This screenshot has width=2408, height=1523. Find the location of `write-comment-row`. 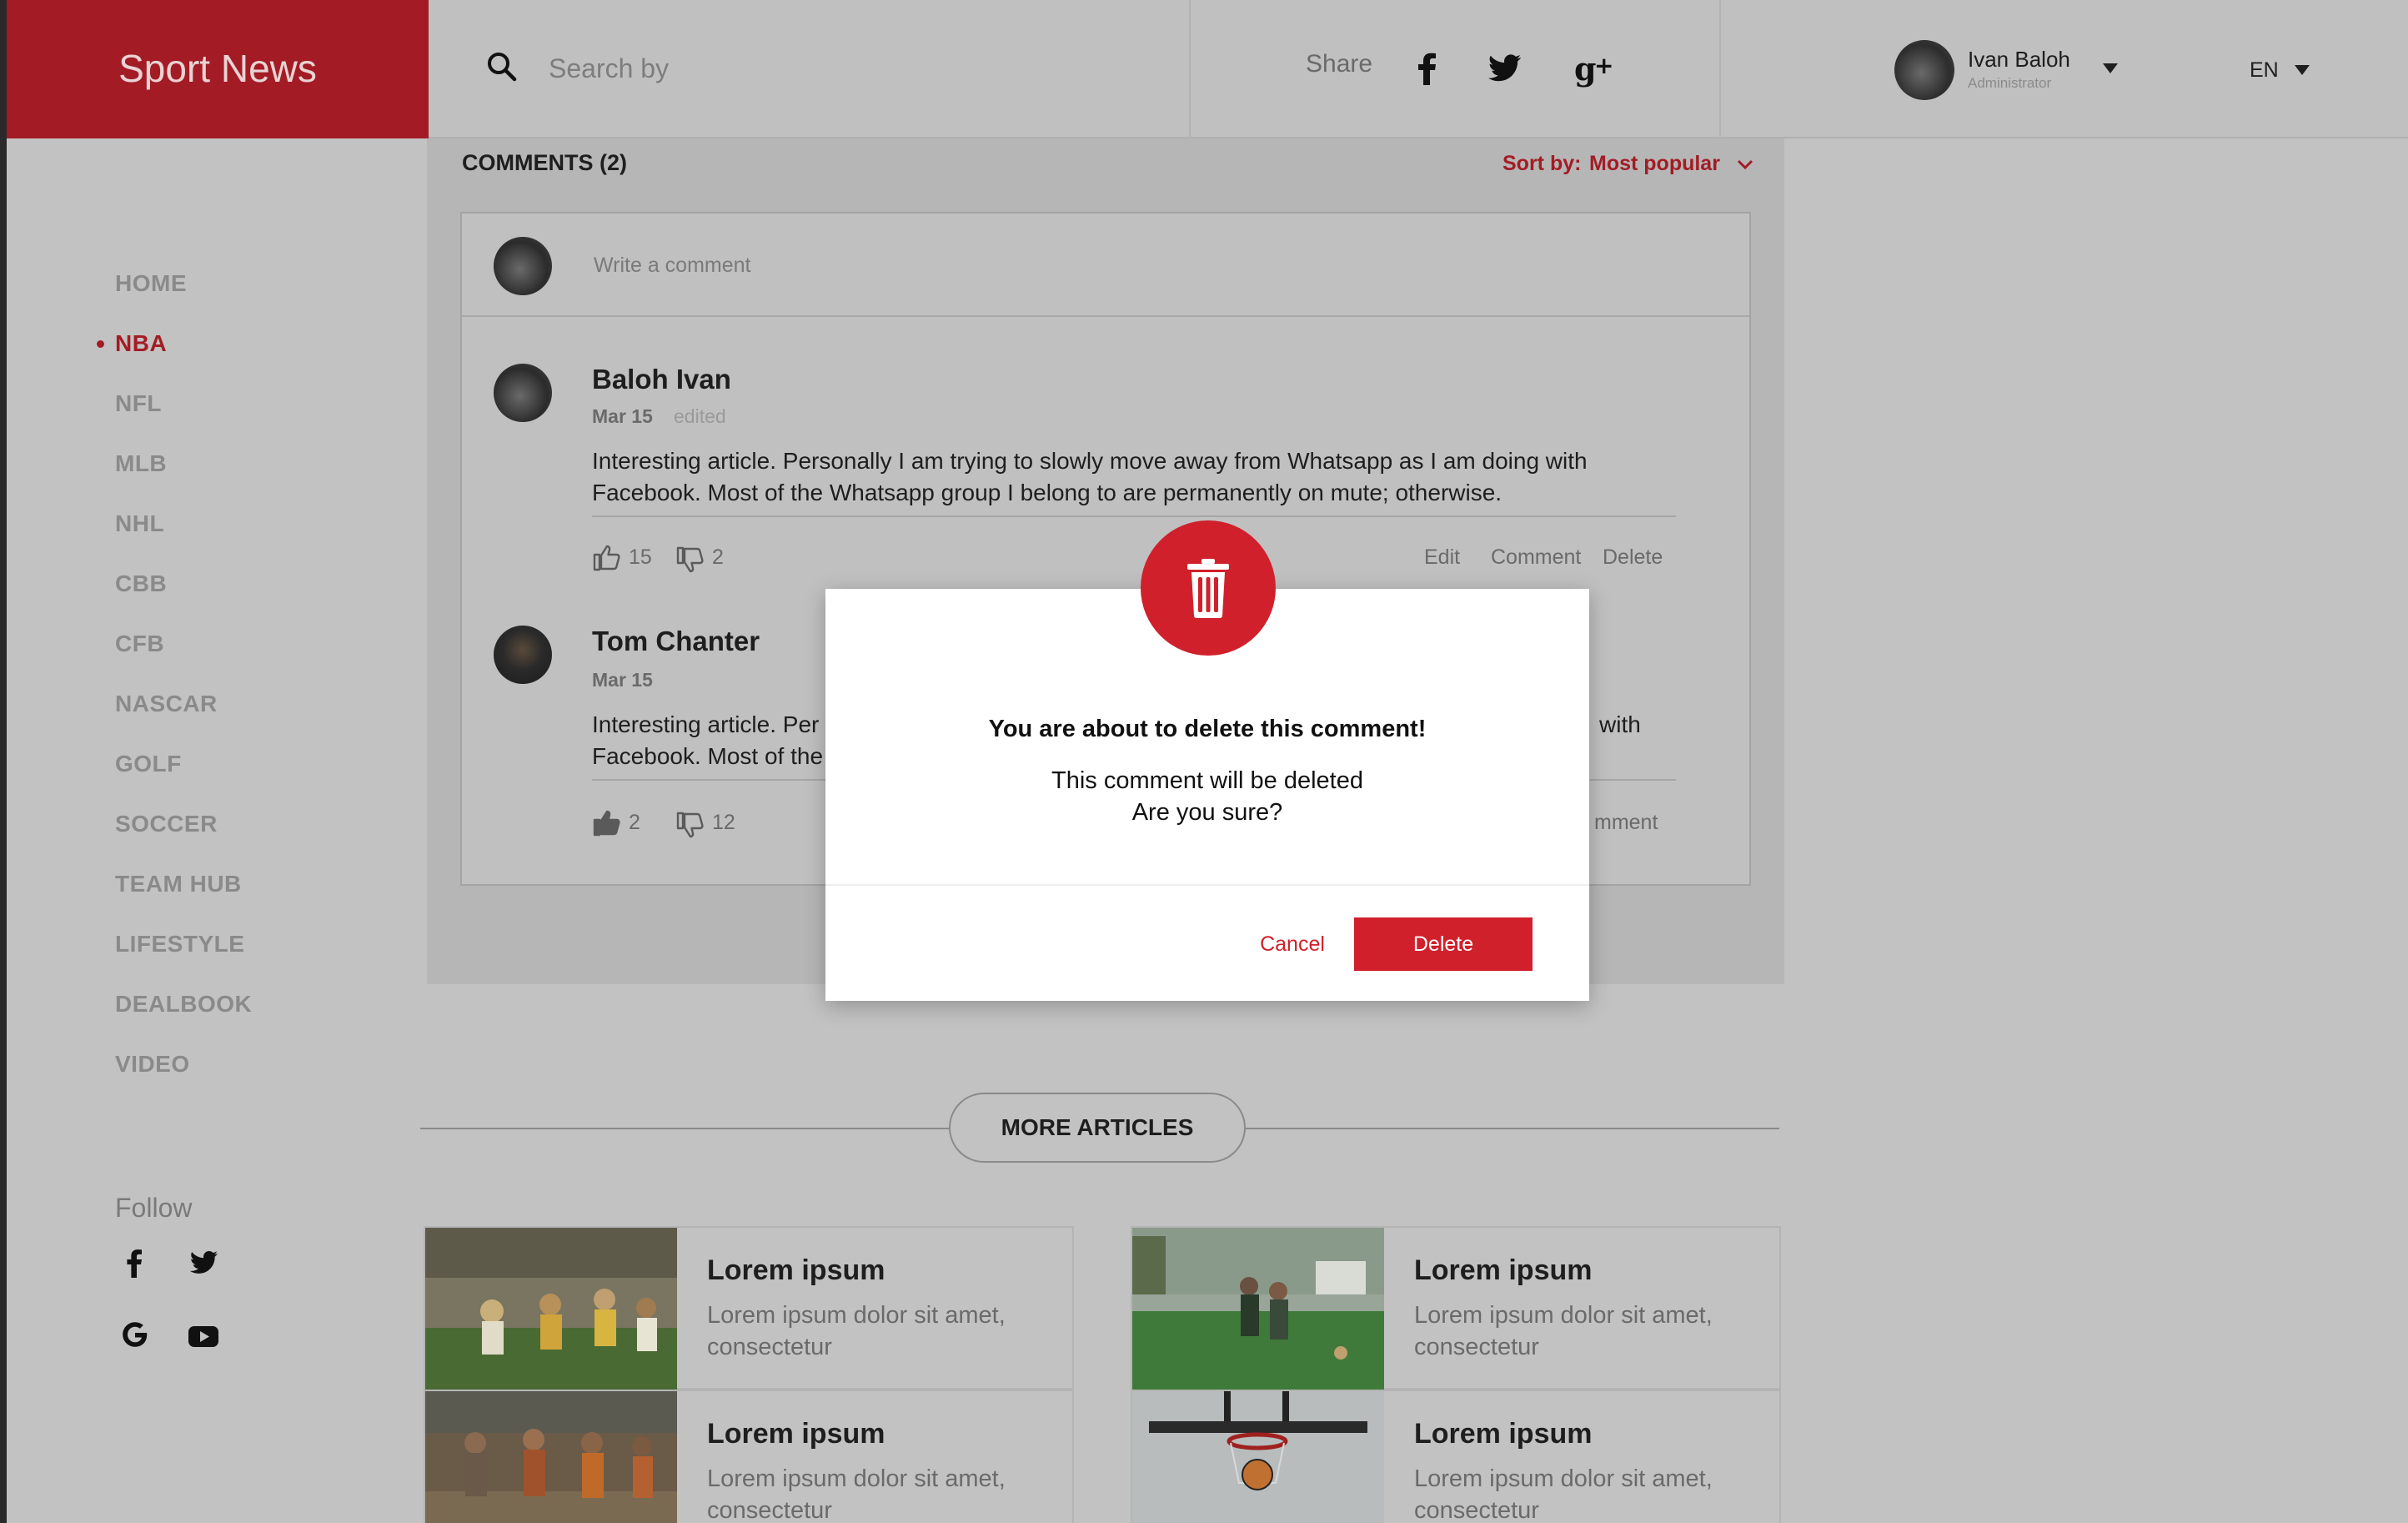

write-comment-row is located at coordinates (1105, 265).